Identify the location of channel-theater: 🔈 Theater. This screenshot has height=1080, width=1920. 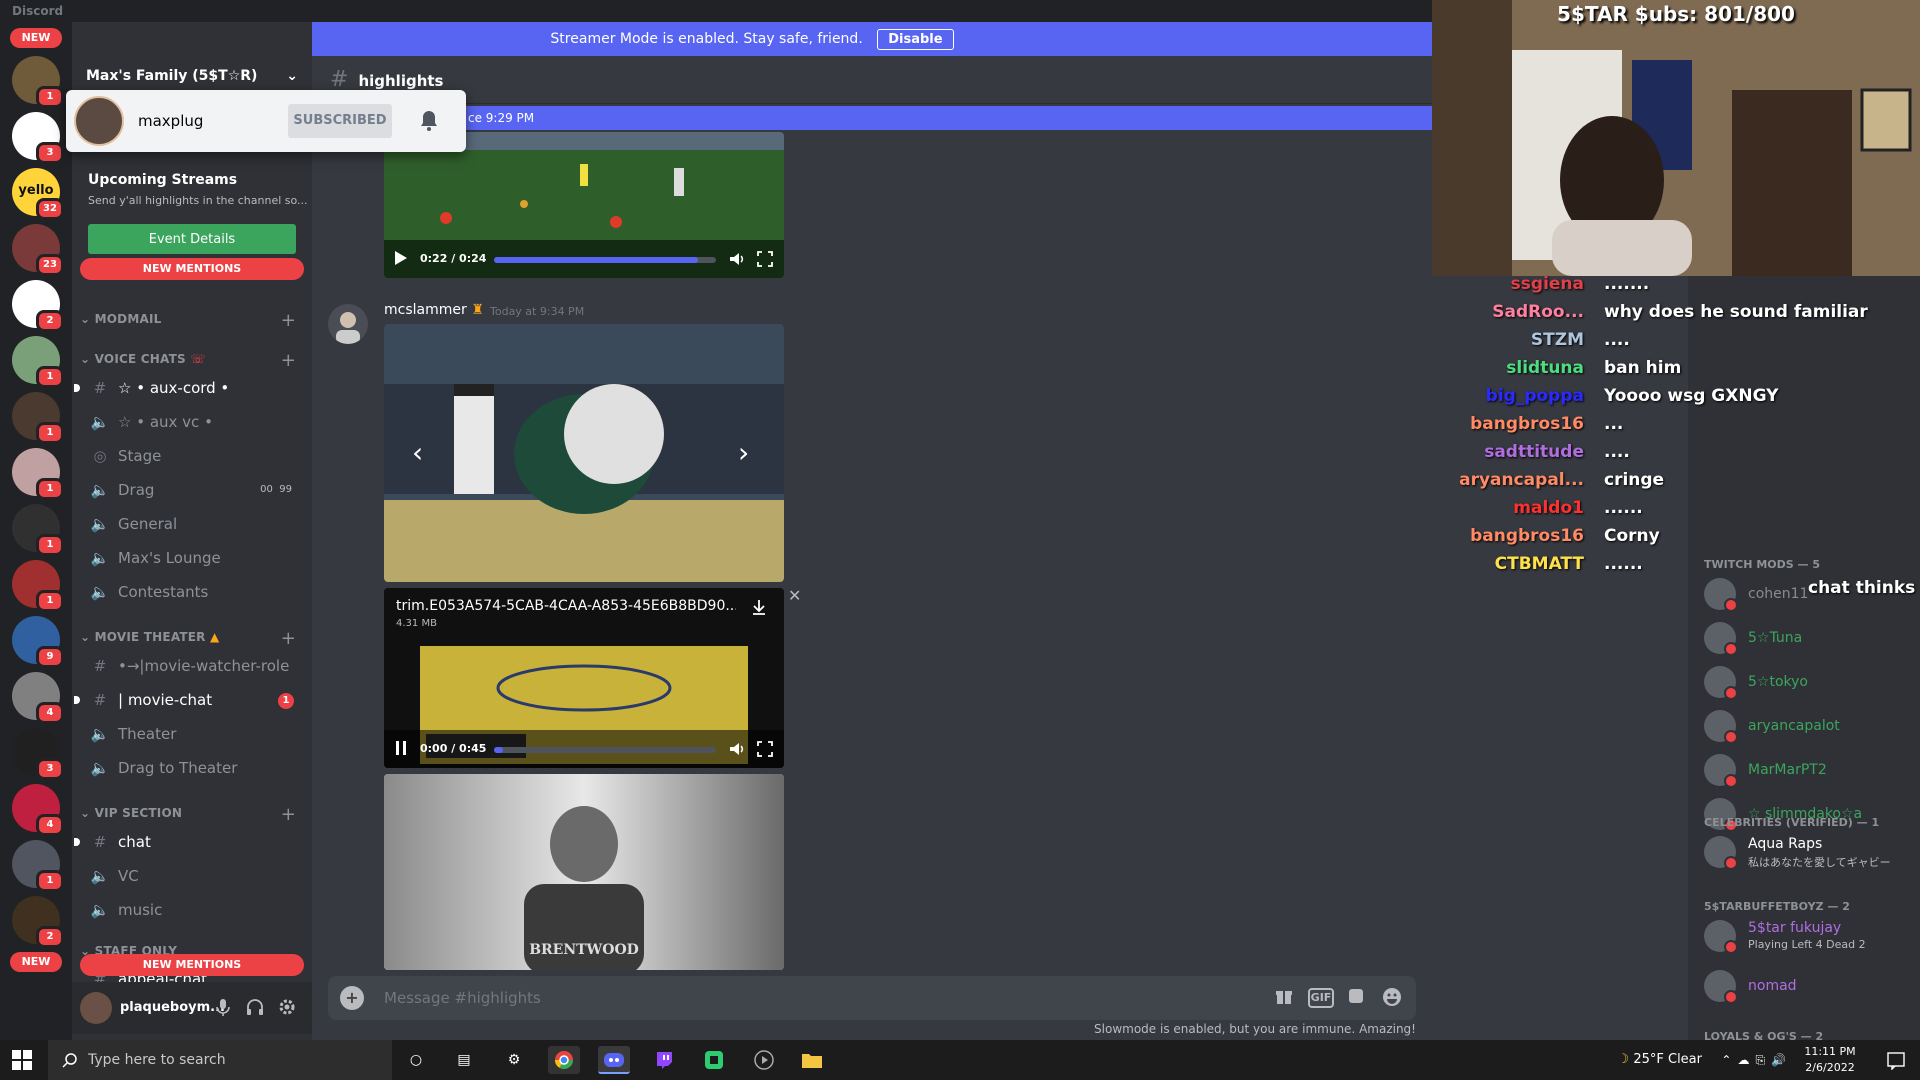
(192, 734).